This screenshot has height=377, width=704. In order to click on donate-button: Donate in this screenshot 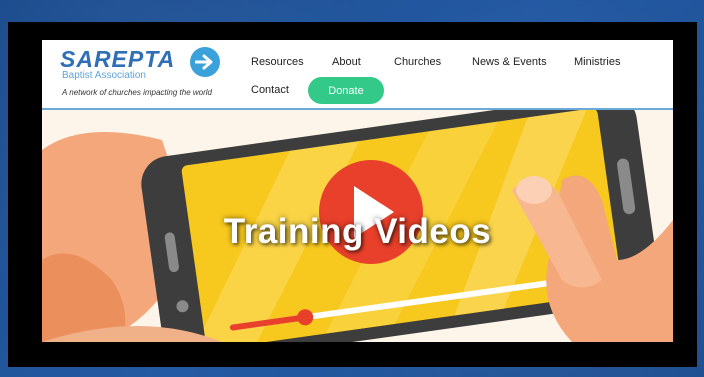, I will do `click(346, 90)`.